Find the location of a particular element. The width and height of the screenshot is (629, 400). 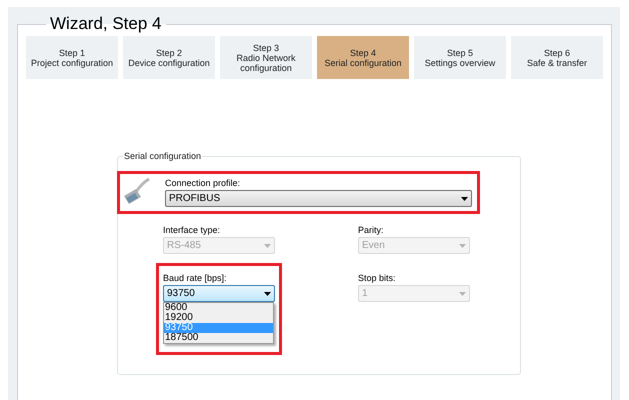

step-tab: Step 3 Radio Network configuration is located at coordinates (266, 57).